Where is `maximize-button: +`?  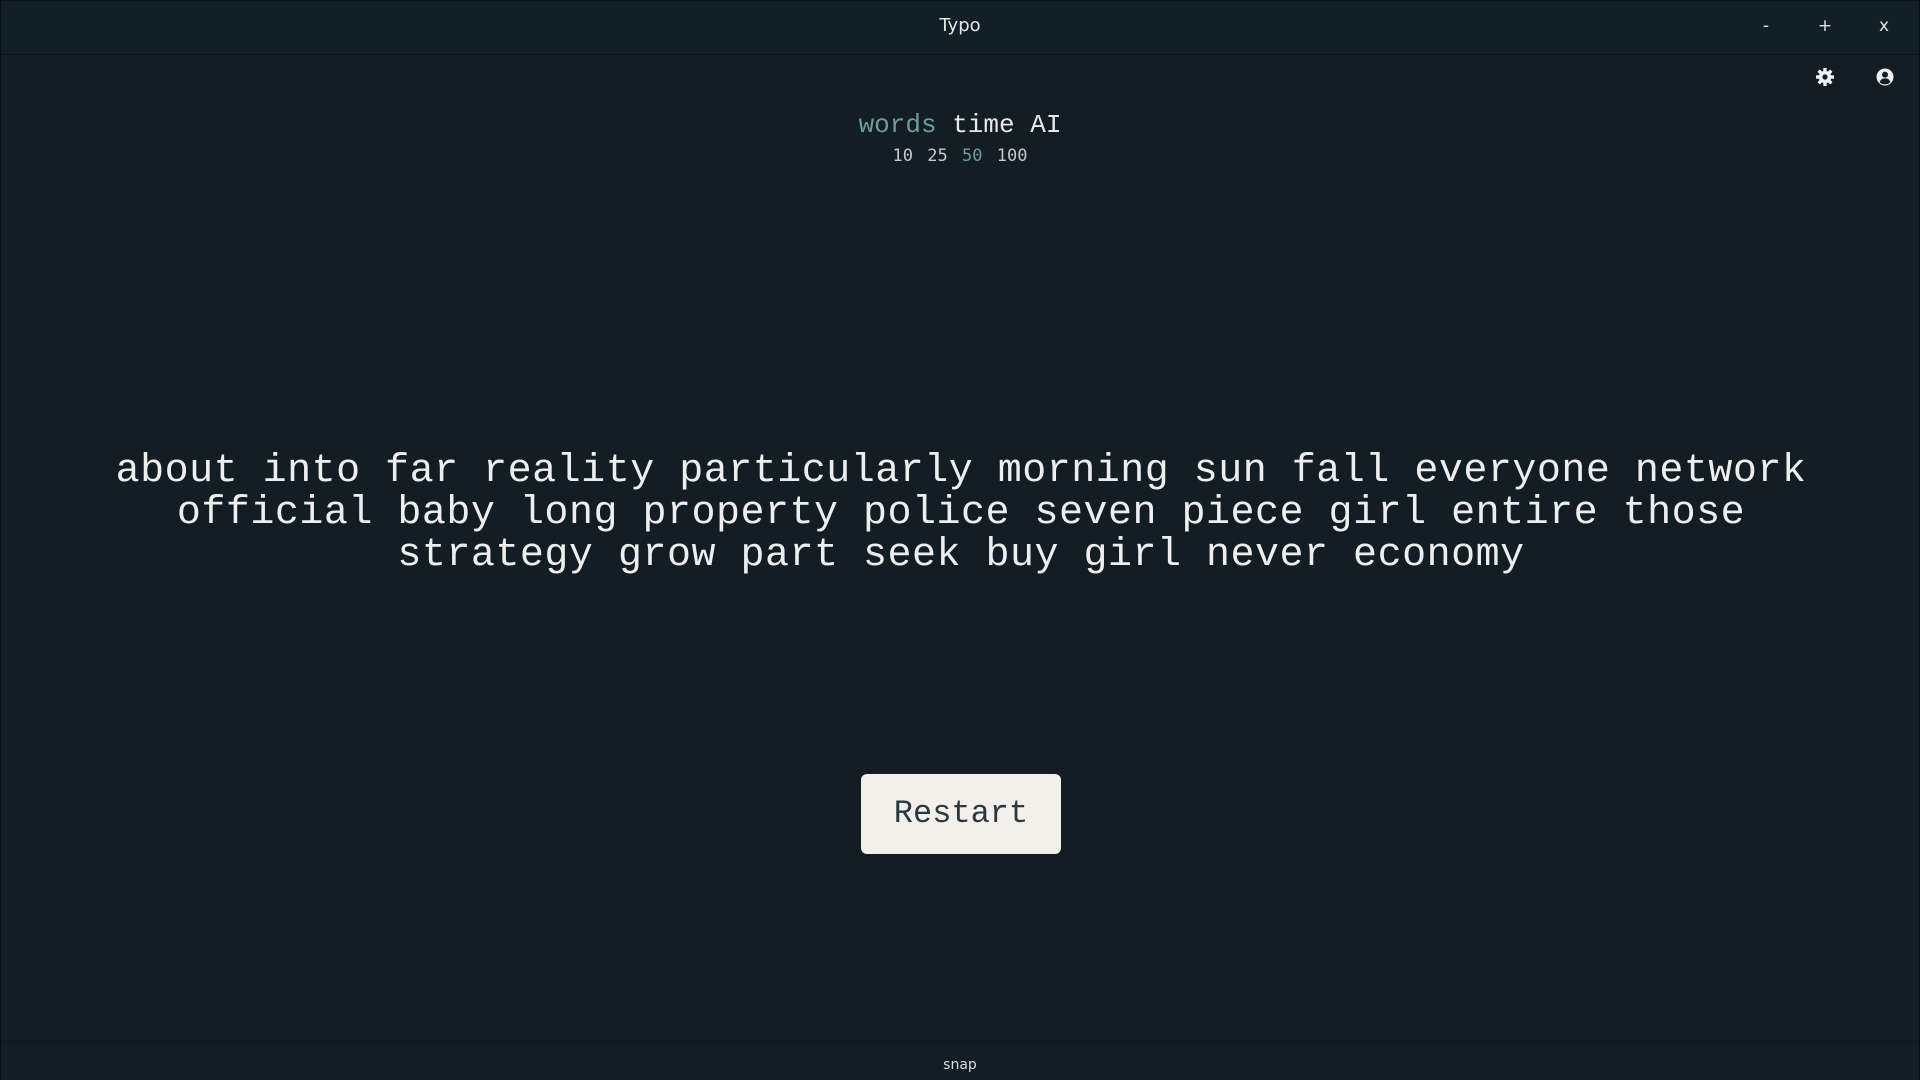 maximize-button: + is located at coordinates (1825, 26).